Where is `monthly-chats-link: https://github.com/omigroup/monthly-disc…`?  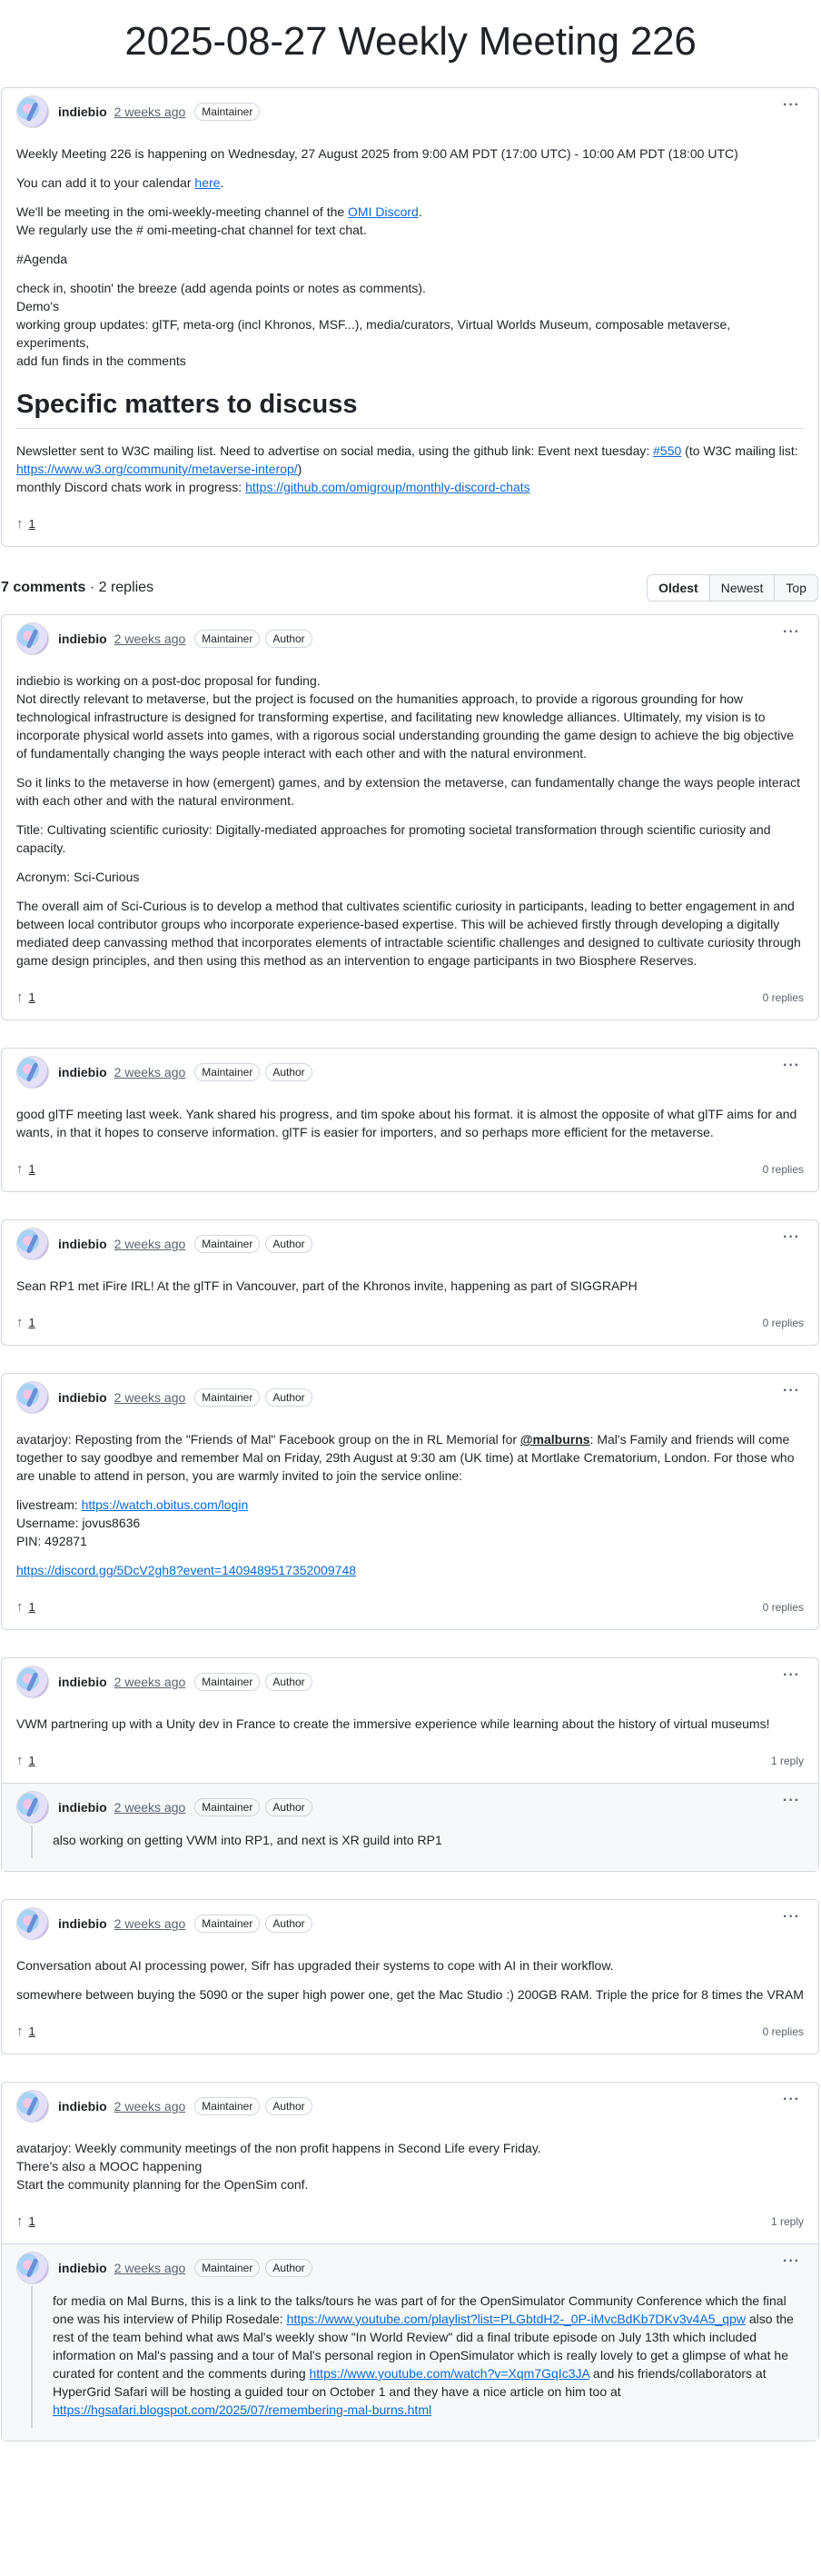 monthly-chats-link: https://github.com/omigroup/monthly-disc… is located at coordinates (387, 487).